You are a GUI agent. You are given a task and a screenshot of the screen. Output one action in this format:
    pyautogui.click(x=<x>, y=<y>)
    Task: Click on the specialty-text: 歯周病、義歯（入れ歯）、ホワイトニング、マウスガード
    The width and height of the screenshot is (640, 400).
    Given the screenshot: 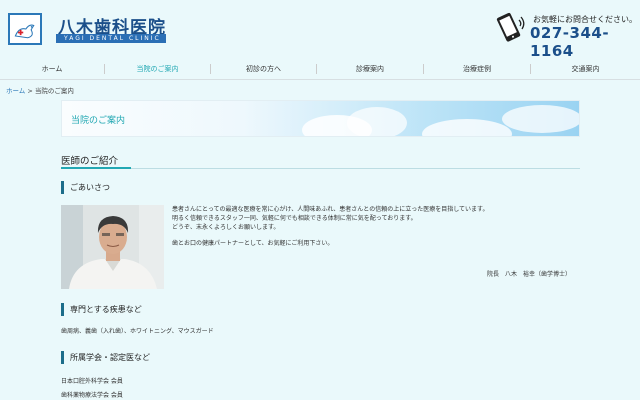 What is the action you would take?
    pyautogui.click(x=137, y=331)
    